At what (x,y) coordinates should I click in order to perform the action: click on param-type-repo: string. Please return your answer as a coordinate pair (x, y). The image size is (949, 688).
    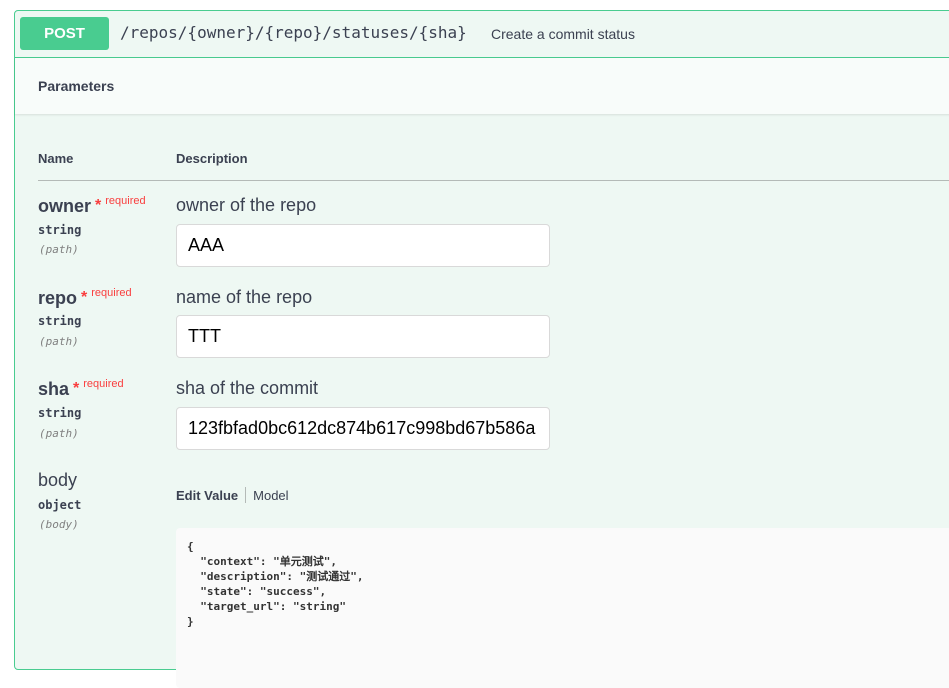
    Looking at the image, I should click on (60, 321).